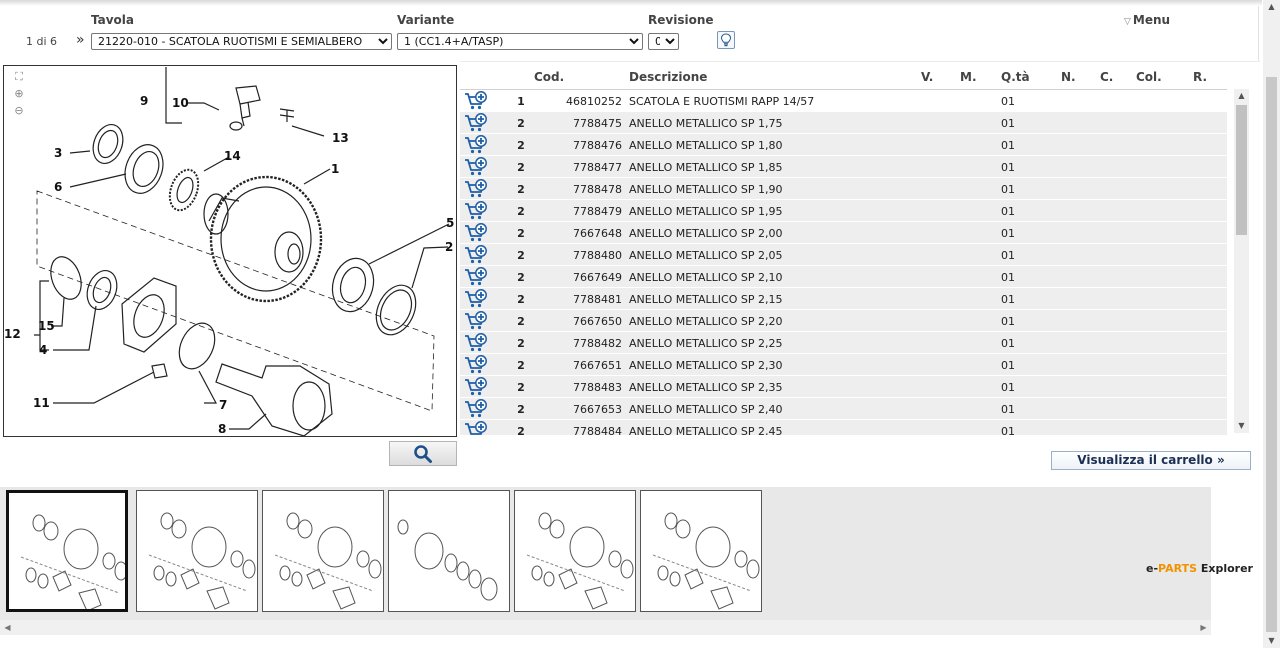 The width and height of the screenshot is (1280, 648). What do you see at coordinates (843, 365) in the screenshot?
I see `table-row: 2 7667651 ANELLO METALLICO SP 2,30 01` at bounding box center [843, 365].